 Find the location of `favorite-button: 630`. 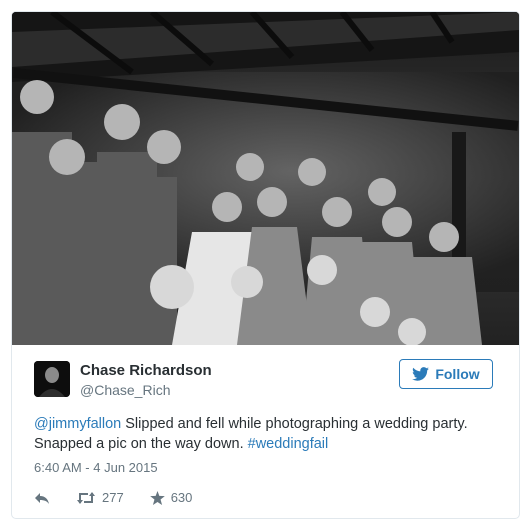

favorite-button: 630 is located at coordinates (171, 497).